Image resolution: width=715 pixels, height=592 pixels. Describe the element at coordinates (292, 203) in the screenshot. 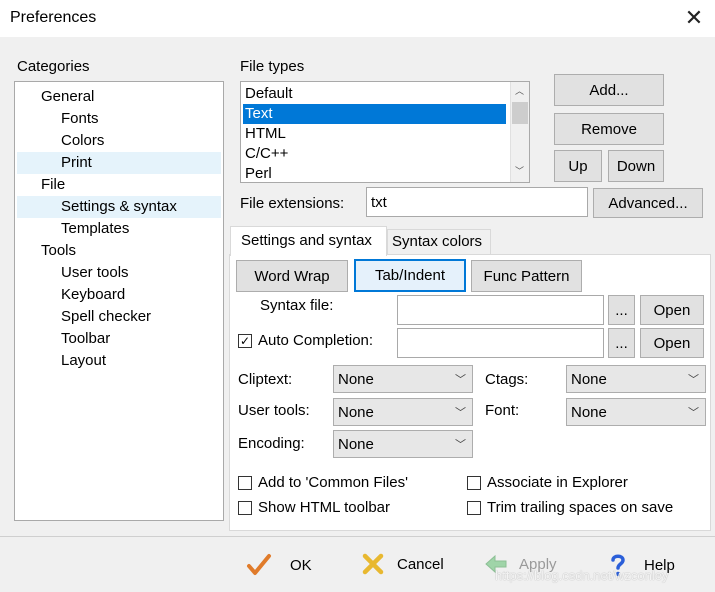

I see `file-extensions-label: File extensions:` at that location.